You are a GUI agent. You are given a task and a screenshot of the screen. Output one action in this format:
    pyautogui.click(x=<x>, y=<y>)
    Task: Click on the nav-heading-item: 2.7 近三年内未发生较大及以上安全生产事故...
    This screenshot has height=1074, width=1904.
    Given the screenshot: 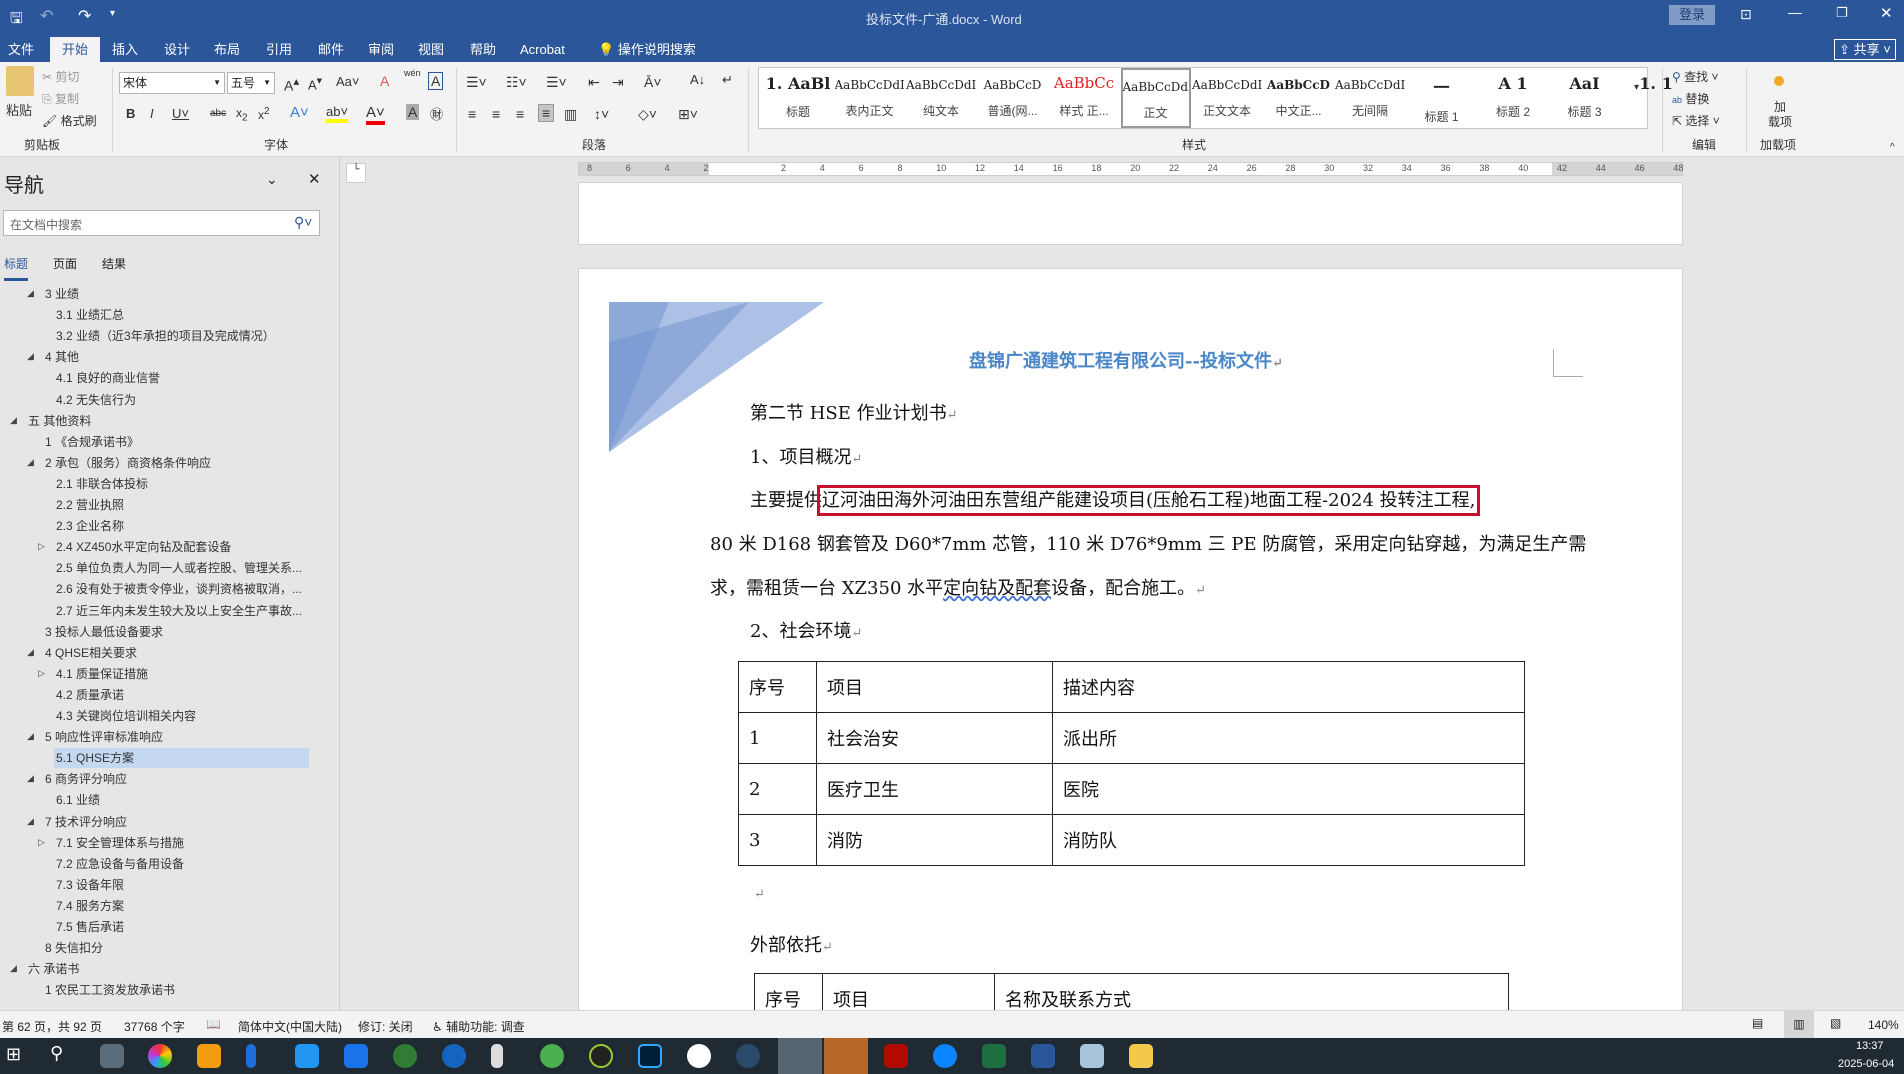 What is the action you would take?
    pyautogui.click(x=178, y=611)
    